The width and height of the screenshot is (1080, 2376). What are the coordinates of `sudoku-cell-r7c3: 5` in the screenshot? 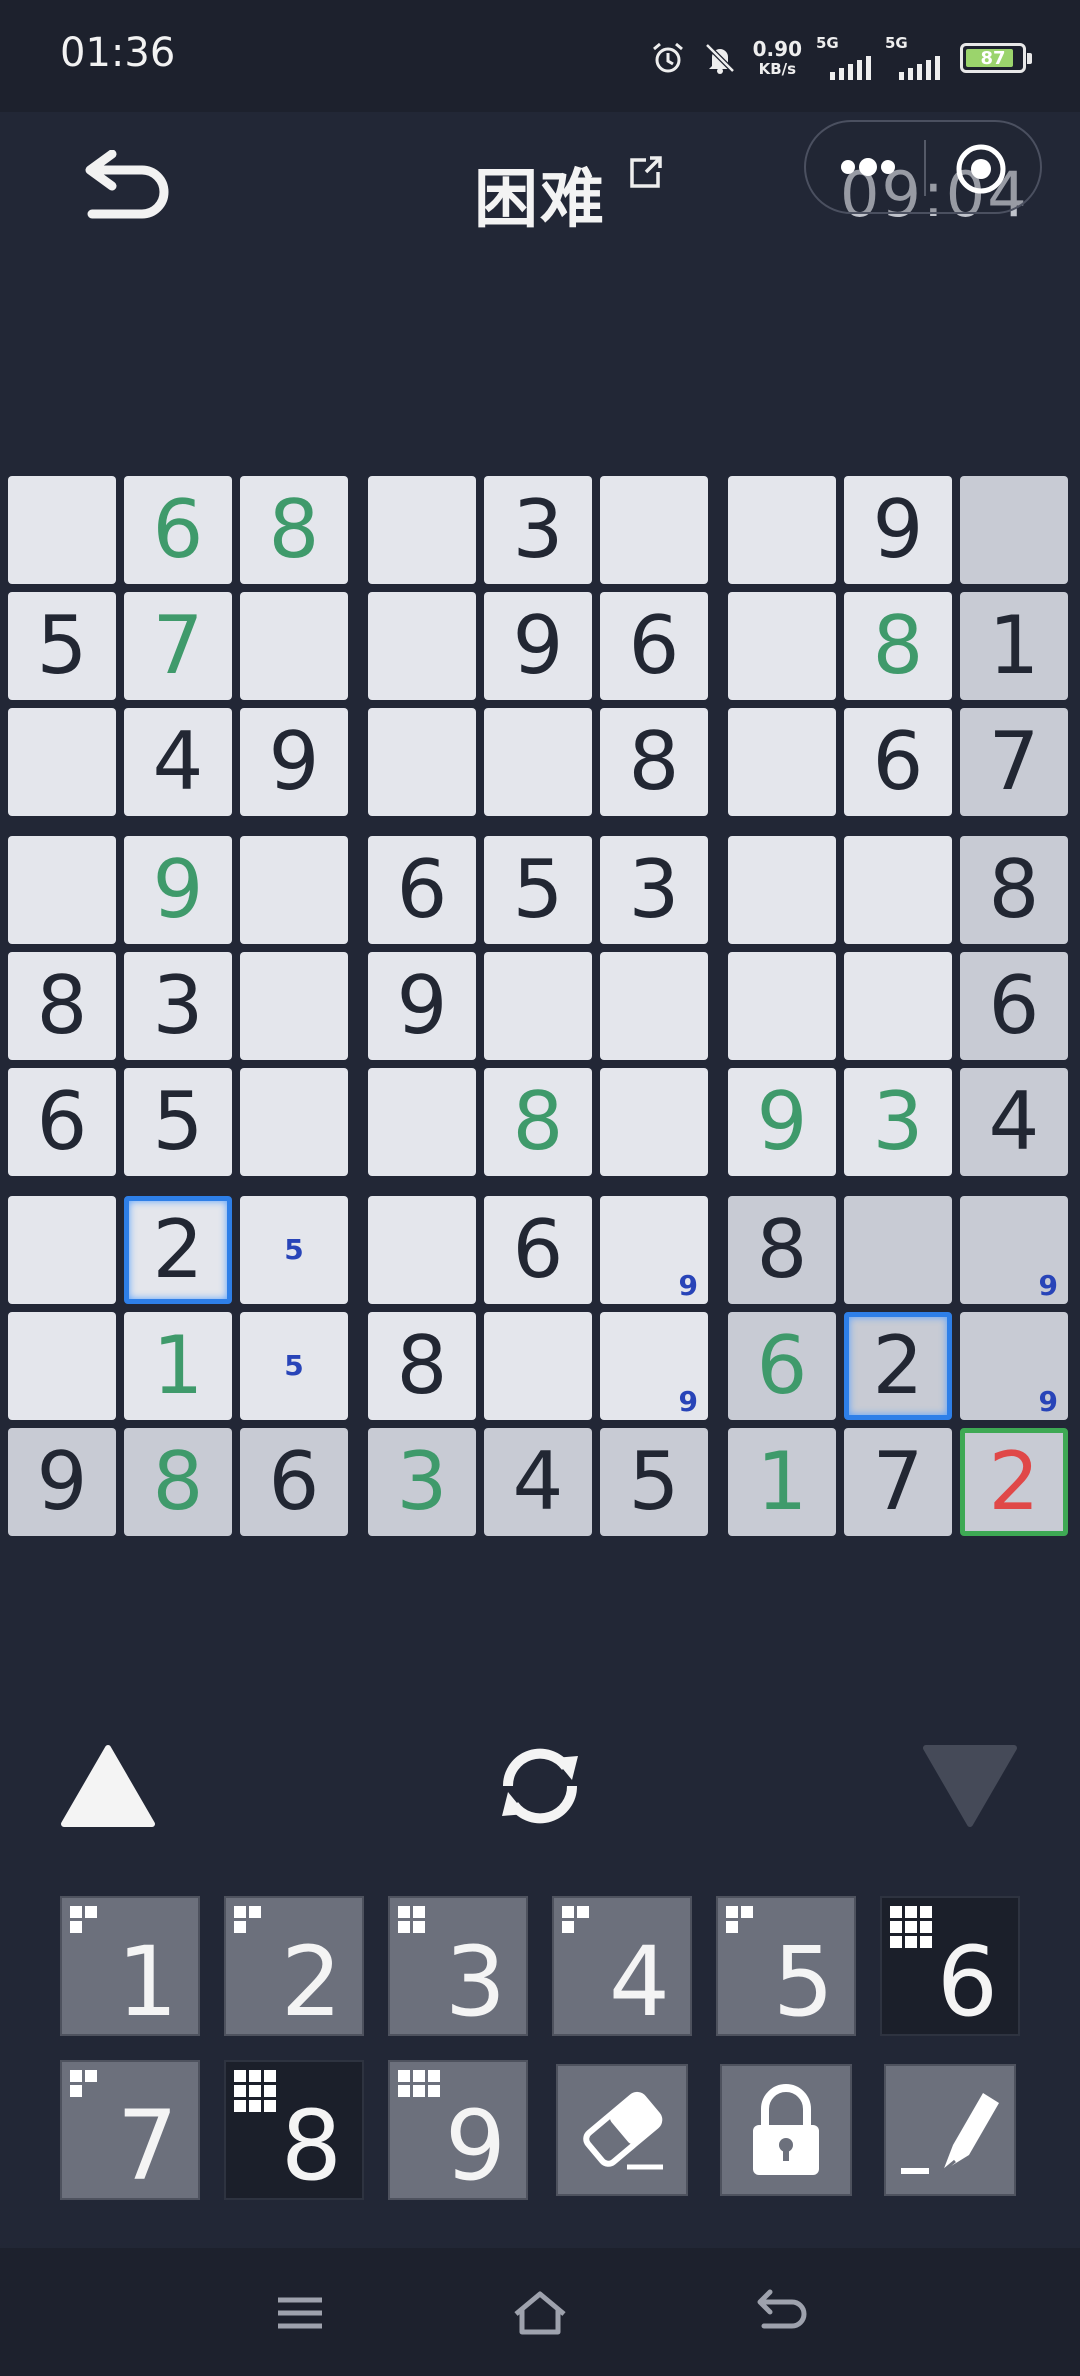 It's located at (294, 1250).